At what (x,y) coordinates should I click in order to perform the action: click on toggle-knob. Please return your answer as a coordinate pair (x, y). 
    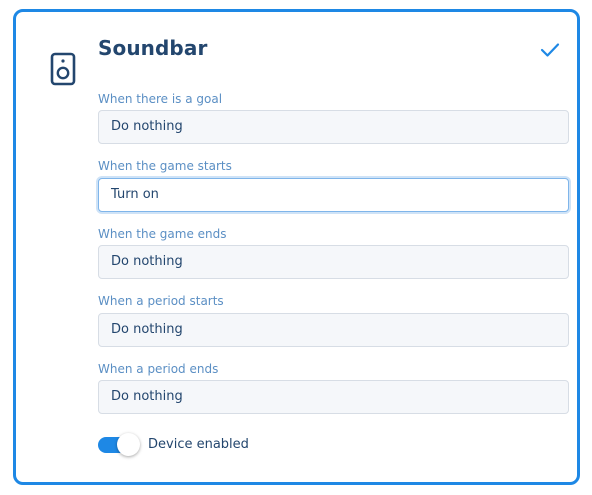
    Looking at the image, I should click on (128, 444).